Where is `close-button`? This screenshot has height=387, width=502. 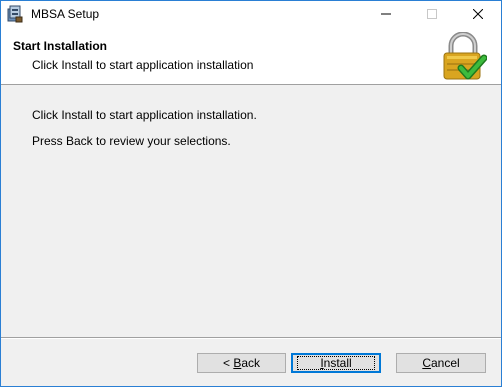 close-button is located at coordinates (478, 15).